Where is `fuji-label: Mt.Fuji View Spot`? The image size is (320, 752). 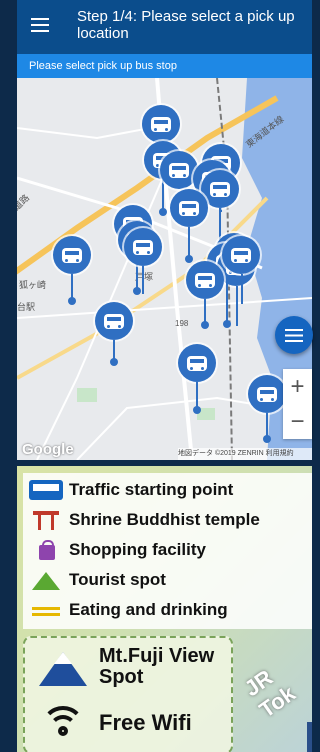
fuji-label: Mt.Fuji View Spot is located at coordinates (157, 666).